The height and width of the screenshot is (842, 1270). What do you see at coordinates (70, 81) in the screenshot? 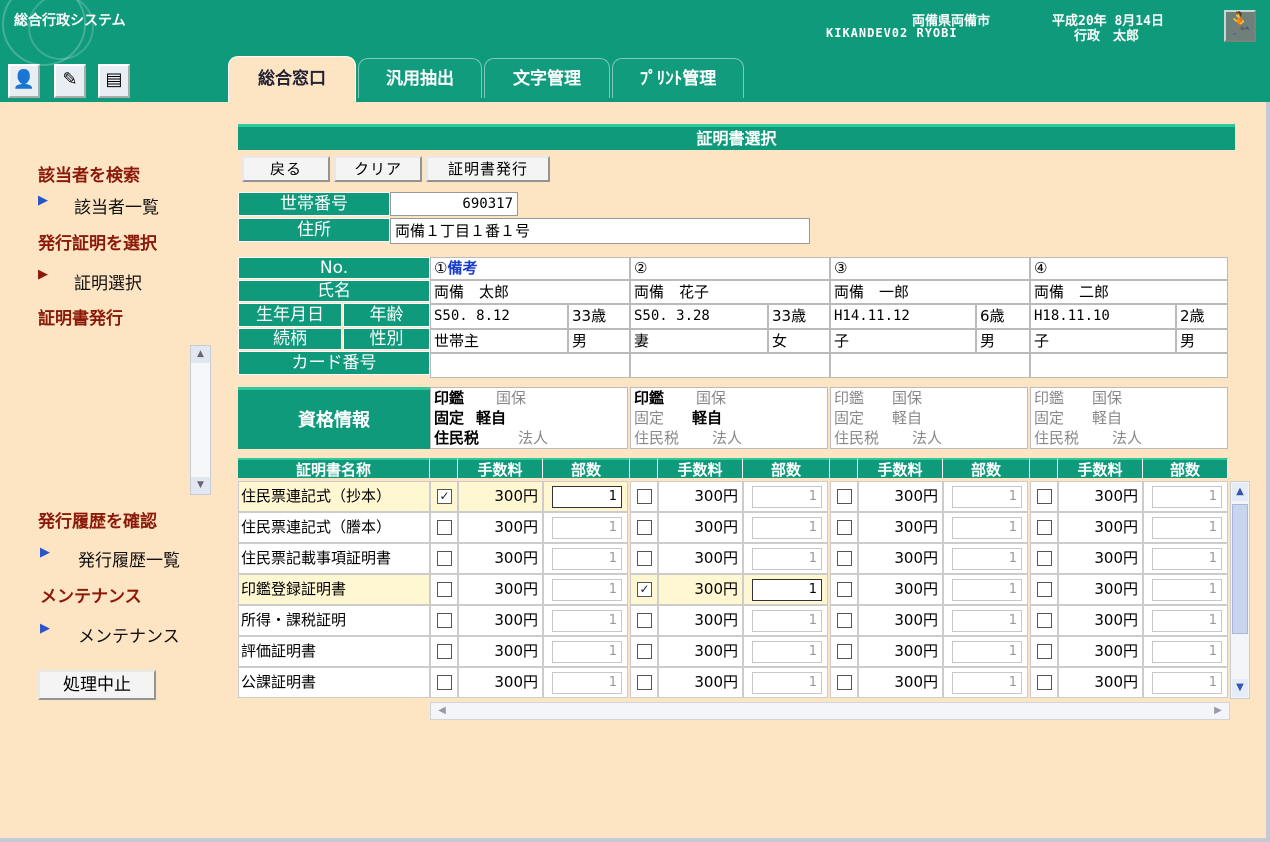
I see `edit-icon: ✎` at bounding box center [70, 81].